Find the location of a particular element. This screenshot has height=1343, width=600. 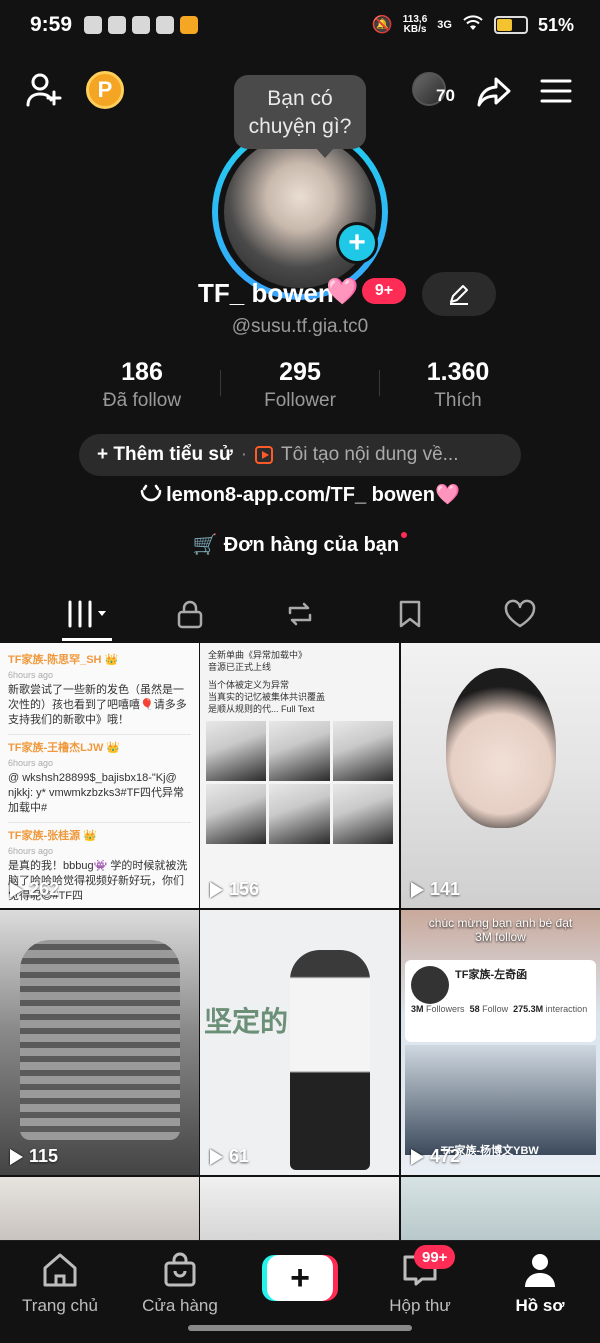

grid-icon is located at coordinates (87, 614).